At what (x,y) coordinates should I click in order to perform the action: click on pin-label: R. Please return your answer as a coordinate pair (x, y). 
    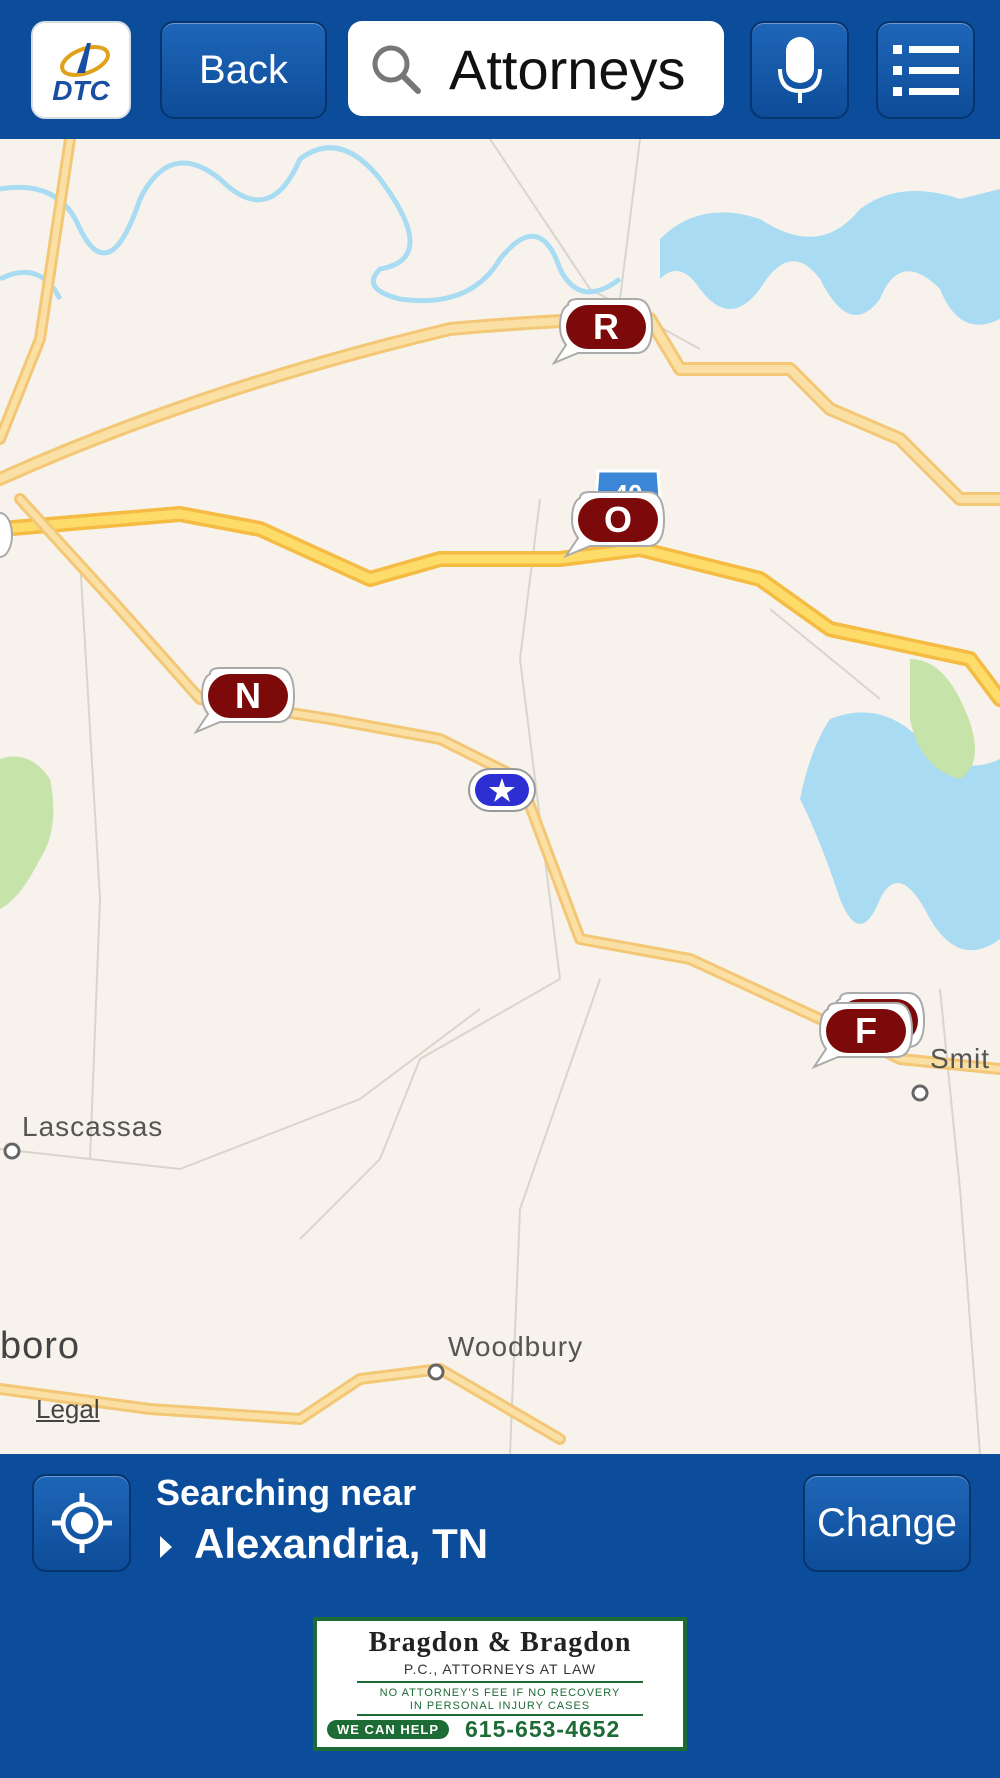
    Looking at the image, I should click on (606, 326).